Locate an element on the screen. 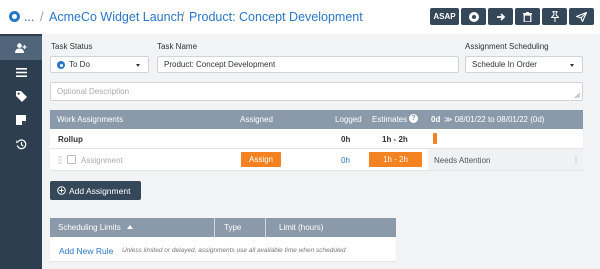 This screenshot has width=600, height=269. drag-handle-icon is located at coordinates (60, 160).